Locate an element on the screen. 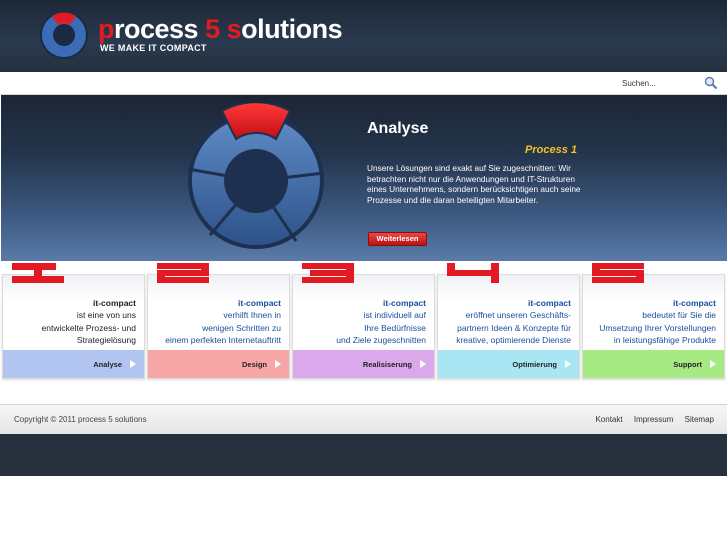 The height and width of the screenshot is (545, 727). site-header: process 5 solutions WE MAKE IT COMPACT is located at coordinates (363, 36).